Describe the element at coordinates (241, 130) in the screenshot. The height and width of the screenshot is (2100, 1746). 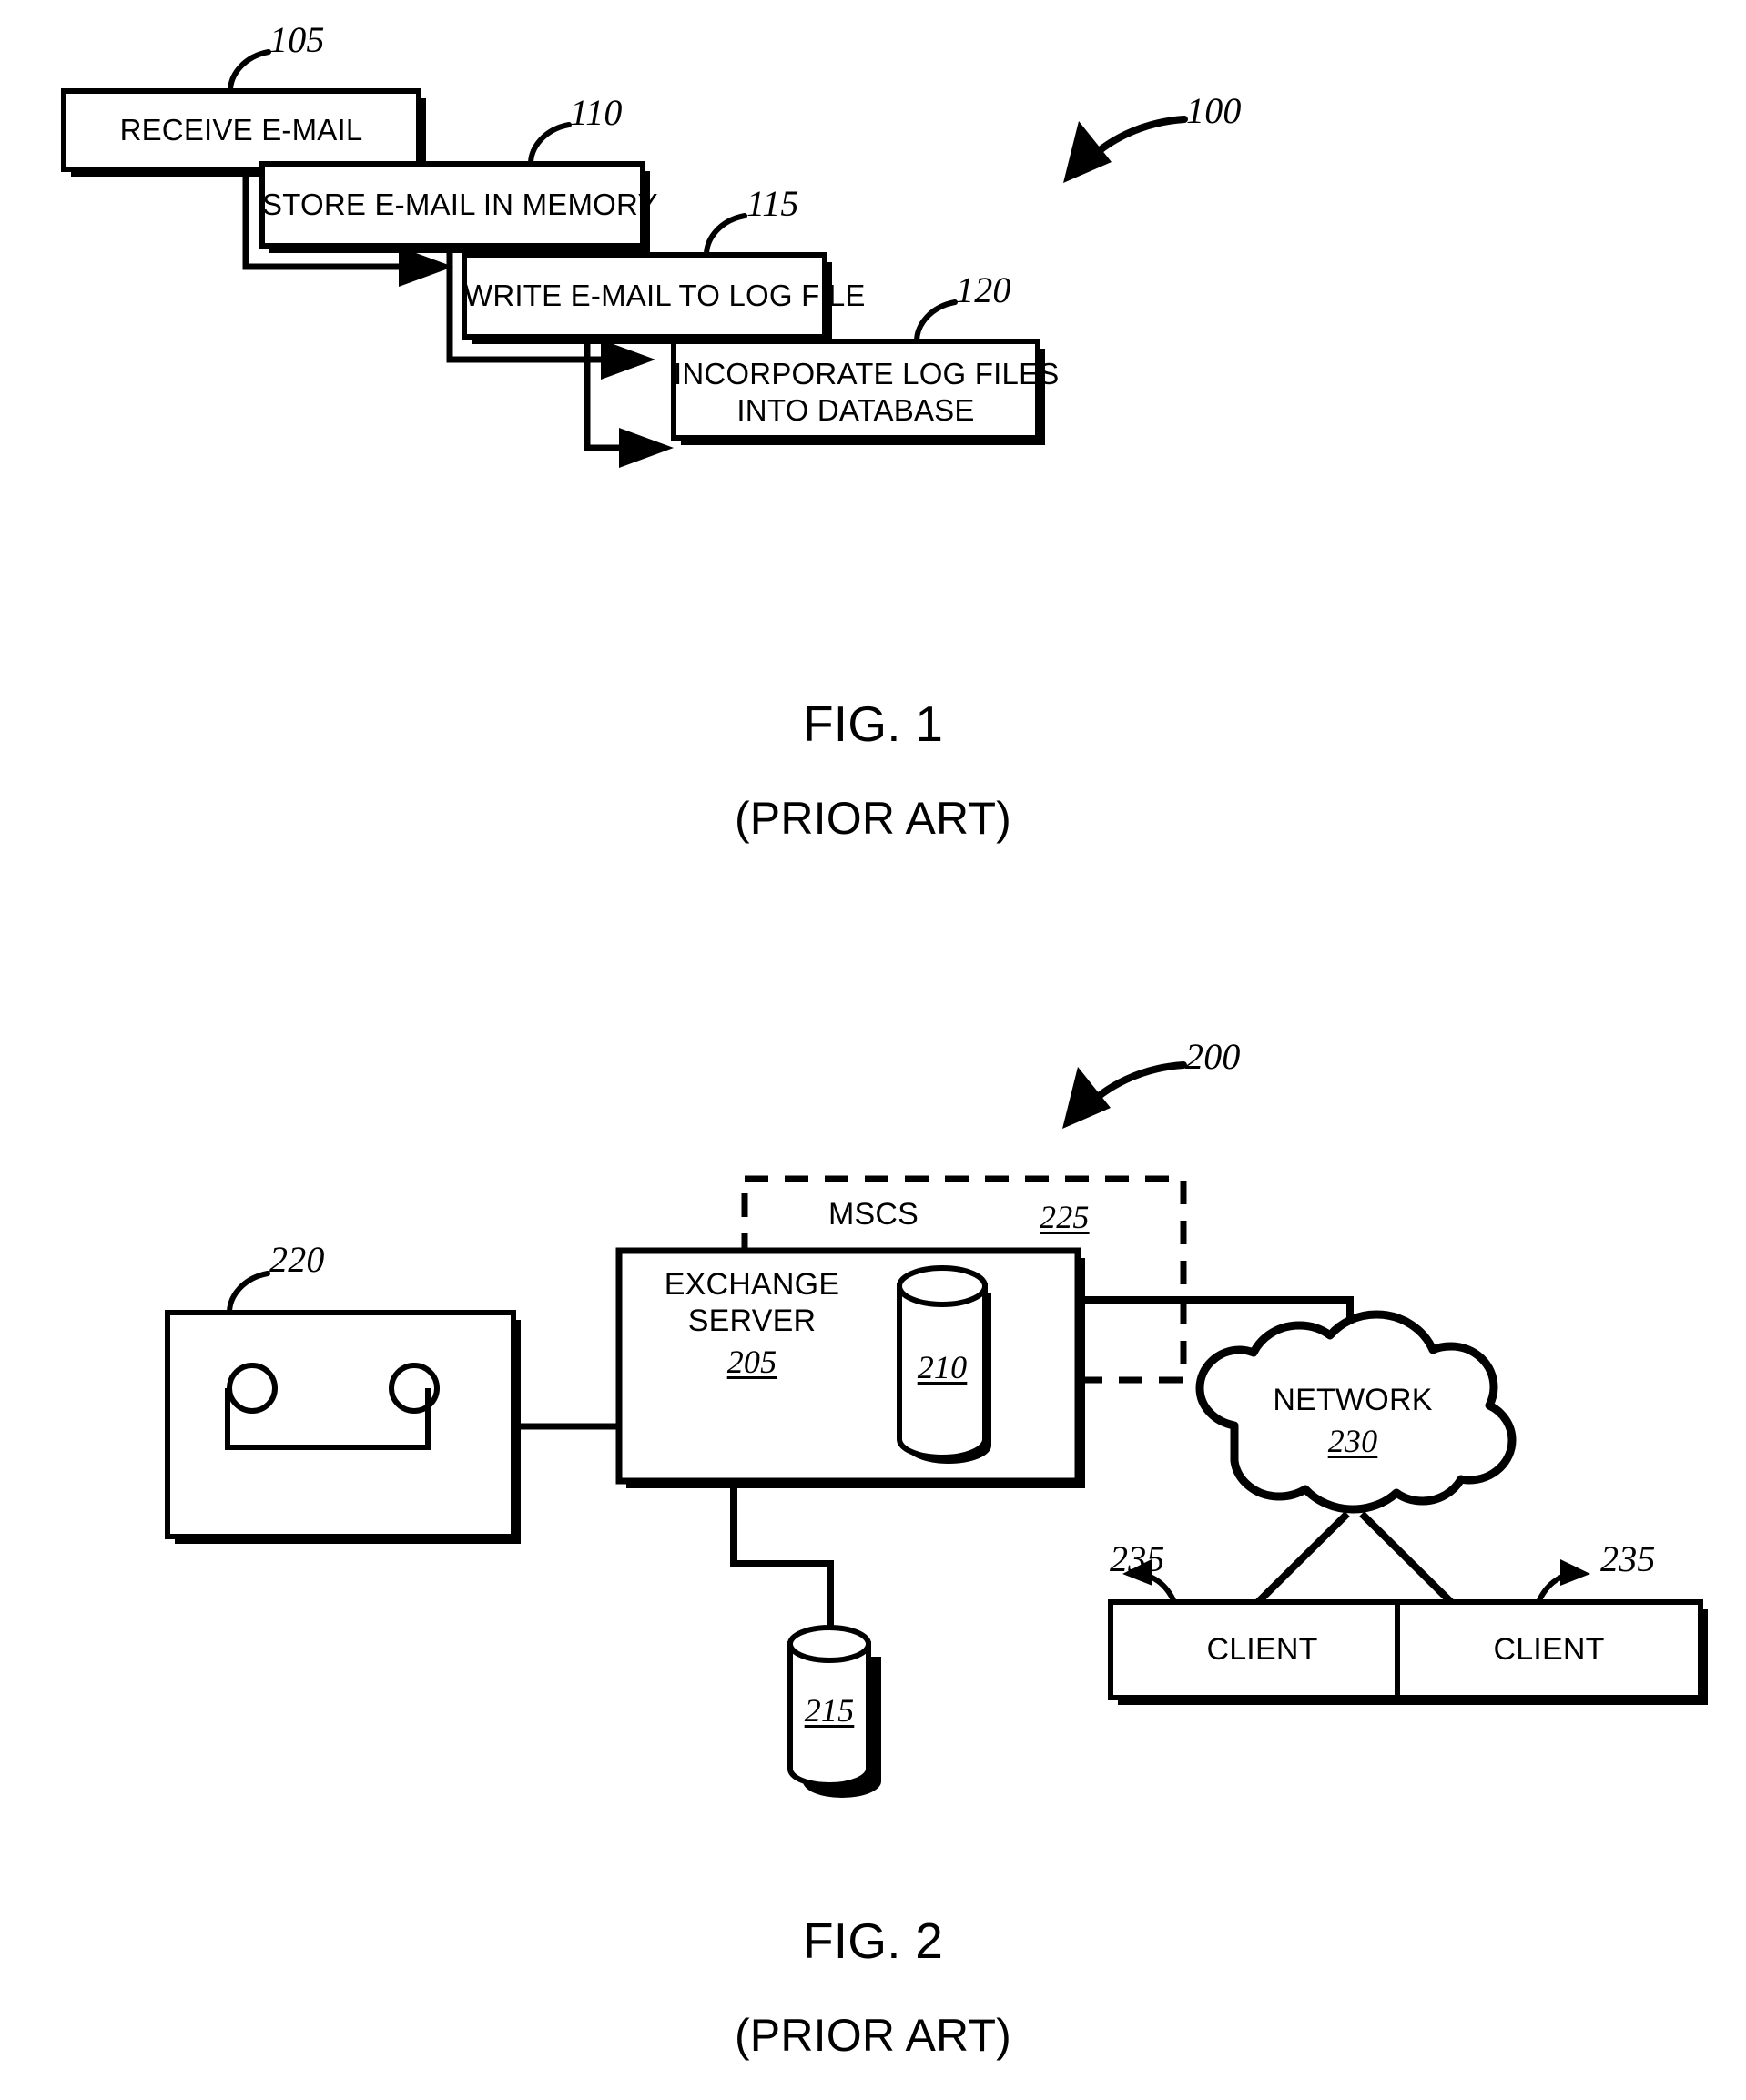
I see `flow-box-105-label: RECEIVE E-MAIL` at that location.